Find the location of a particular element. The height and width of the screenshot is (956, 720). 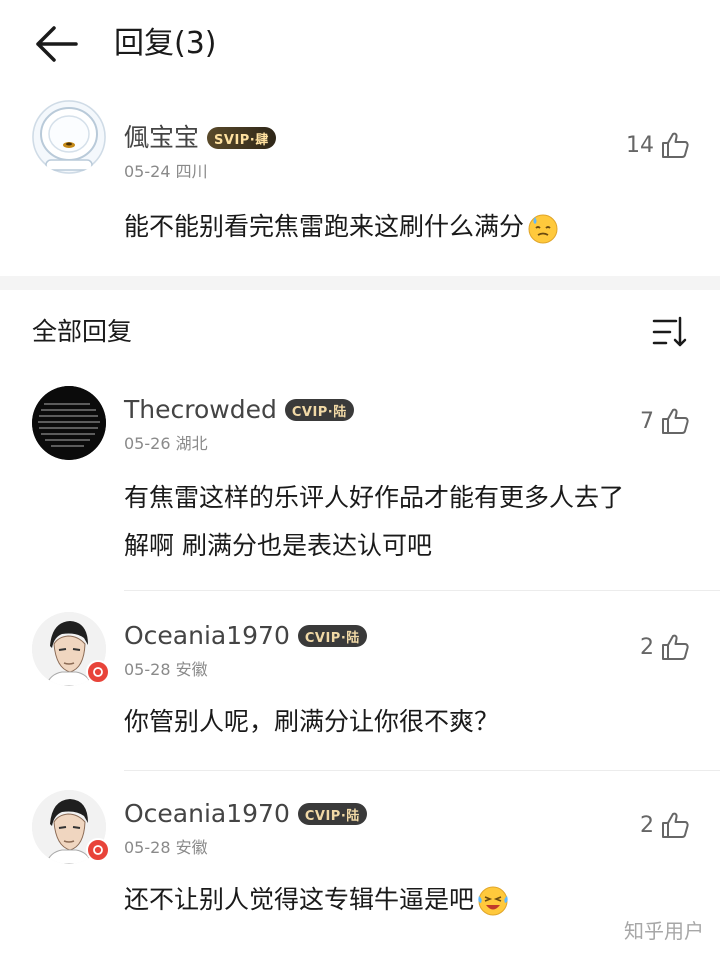

section-title: 全部回复 is located at coordinates (82, 331).